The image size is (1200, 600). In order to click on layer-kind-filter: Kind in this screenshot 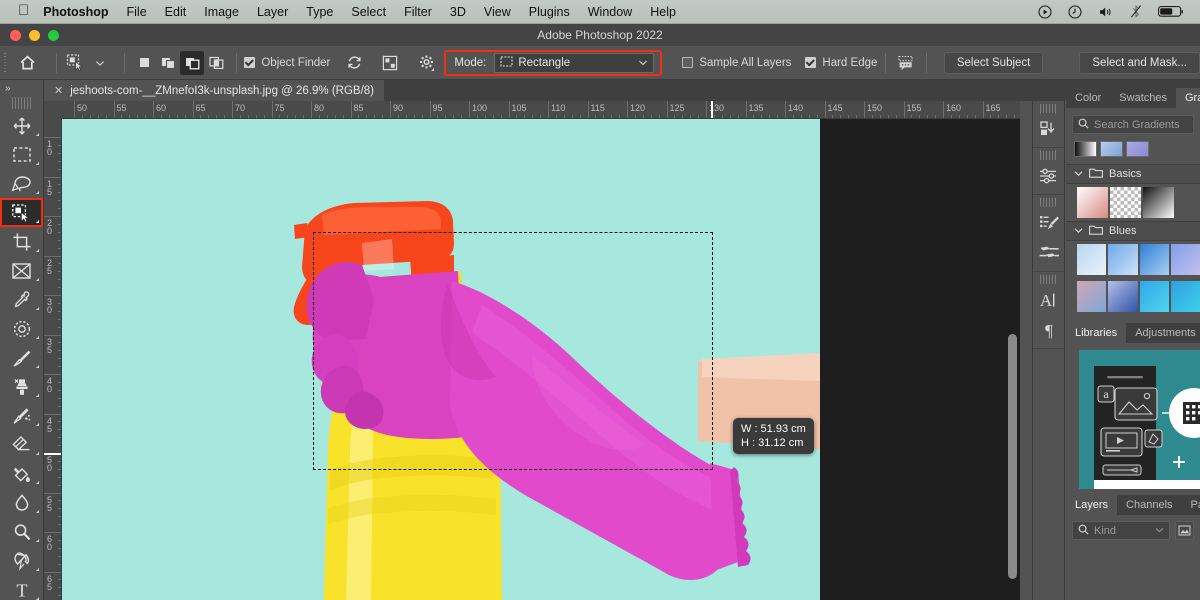, I will do `click(1121, 530)`.